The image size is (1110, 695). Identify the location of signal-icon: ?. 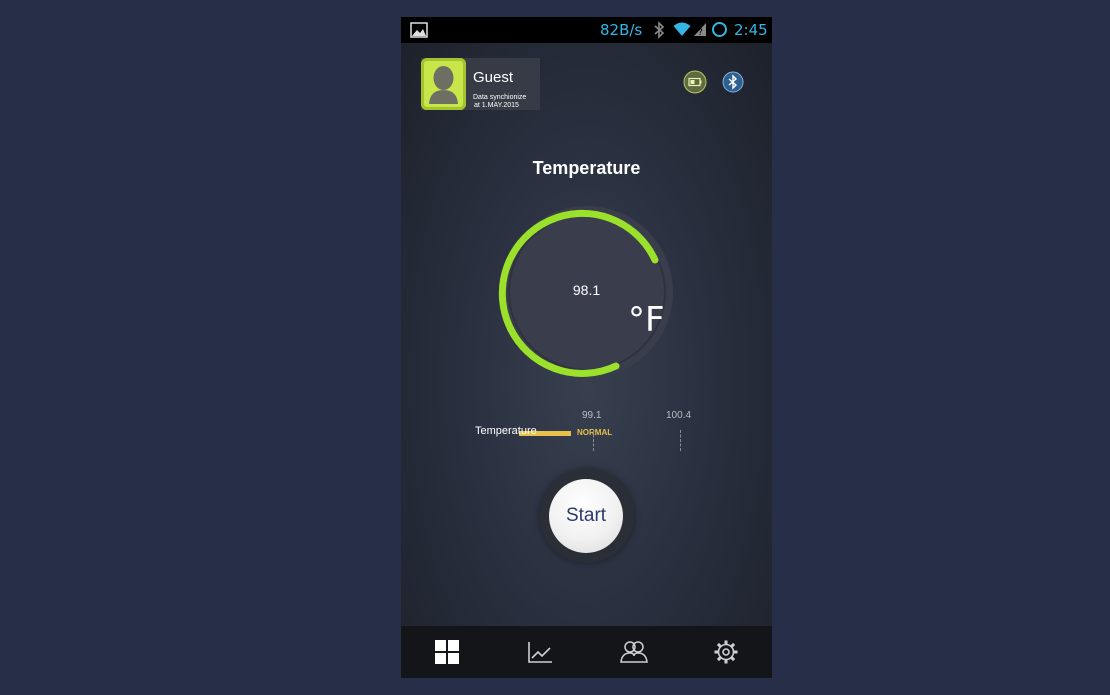
(700, 31).